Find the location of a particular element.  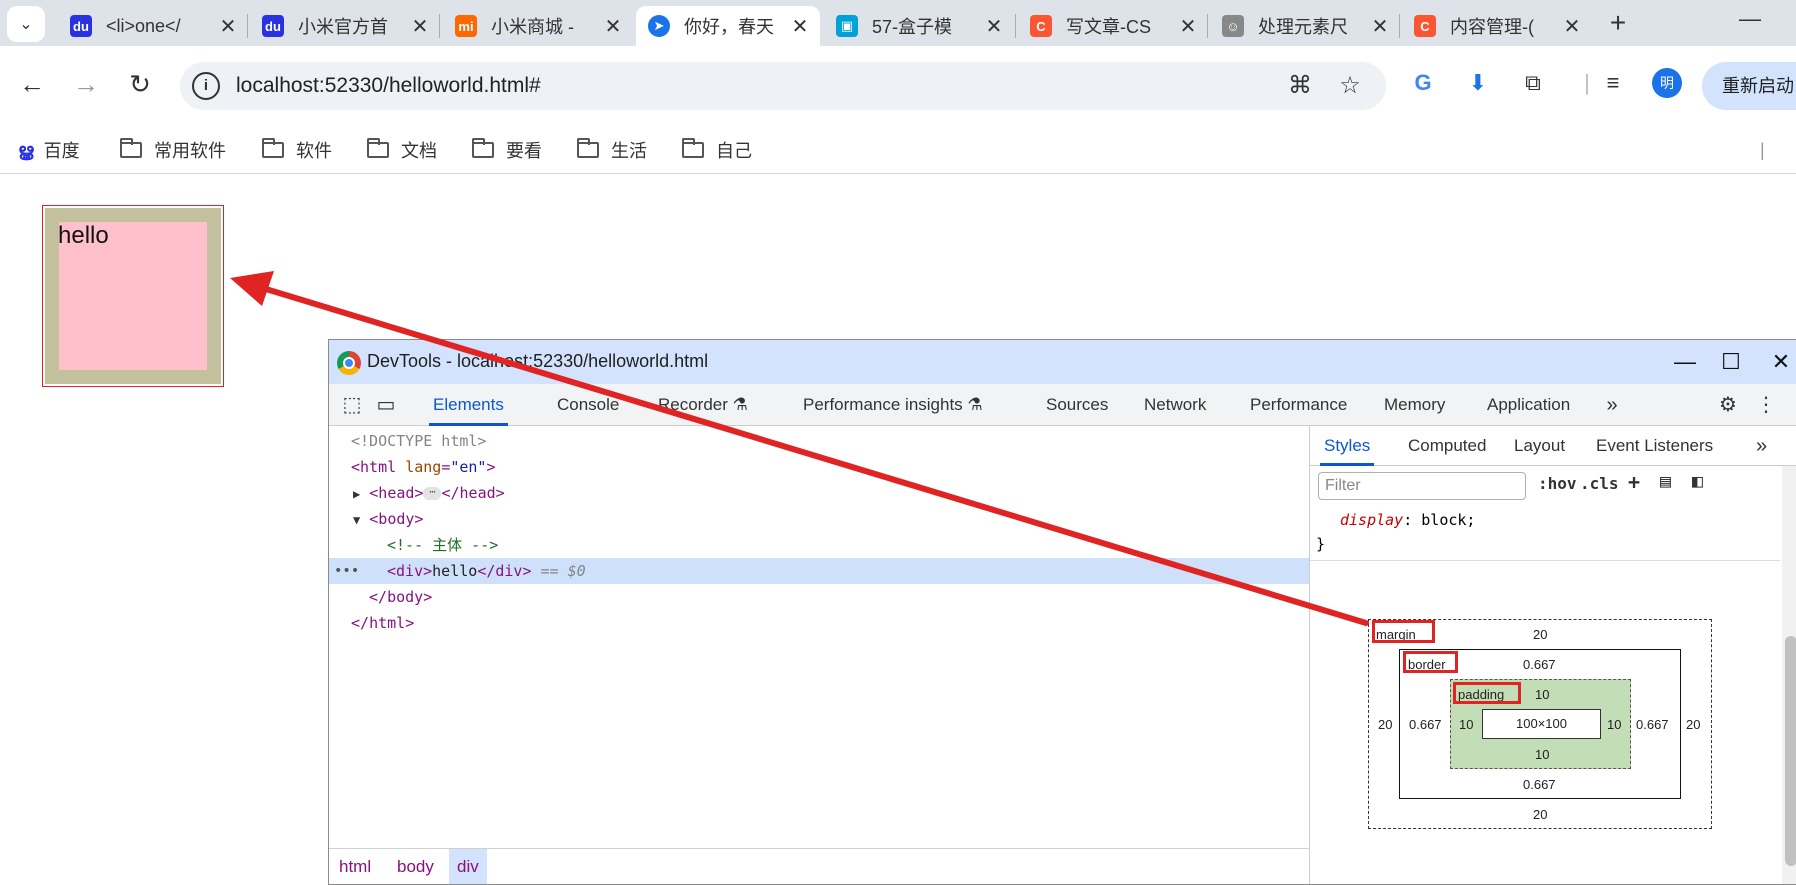

dom-line-div-selected: ••• <div>hello</div> == $0 is located at coordinates (819, 571).